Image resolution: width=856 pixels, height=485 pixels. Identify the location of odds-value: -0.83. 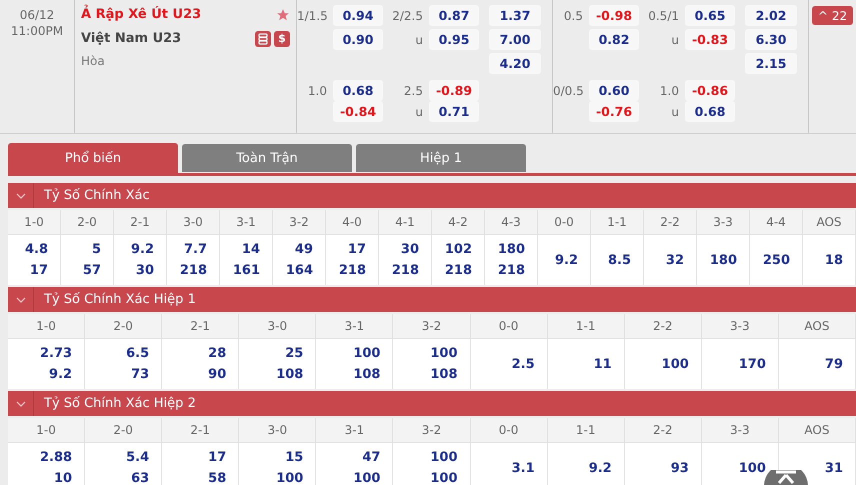
(710, 39).